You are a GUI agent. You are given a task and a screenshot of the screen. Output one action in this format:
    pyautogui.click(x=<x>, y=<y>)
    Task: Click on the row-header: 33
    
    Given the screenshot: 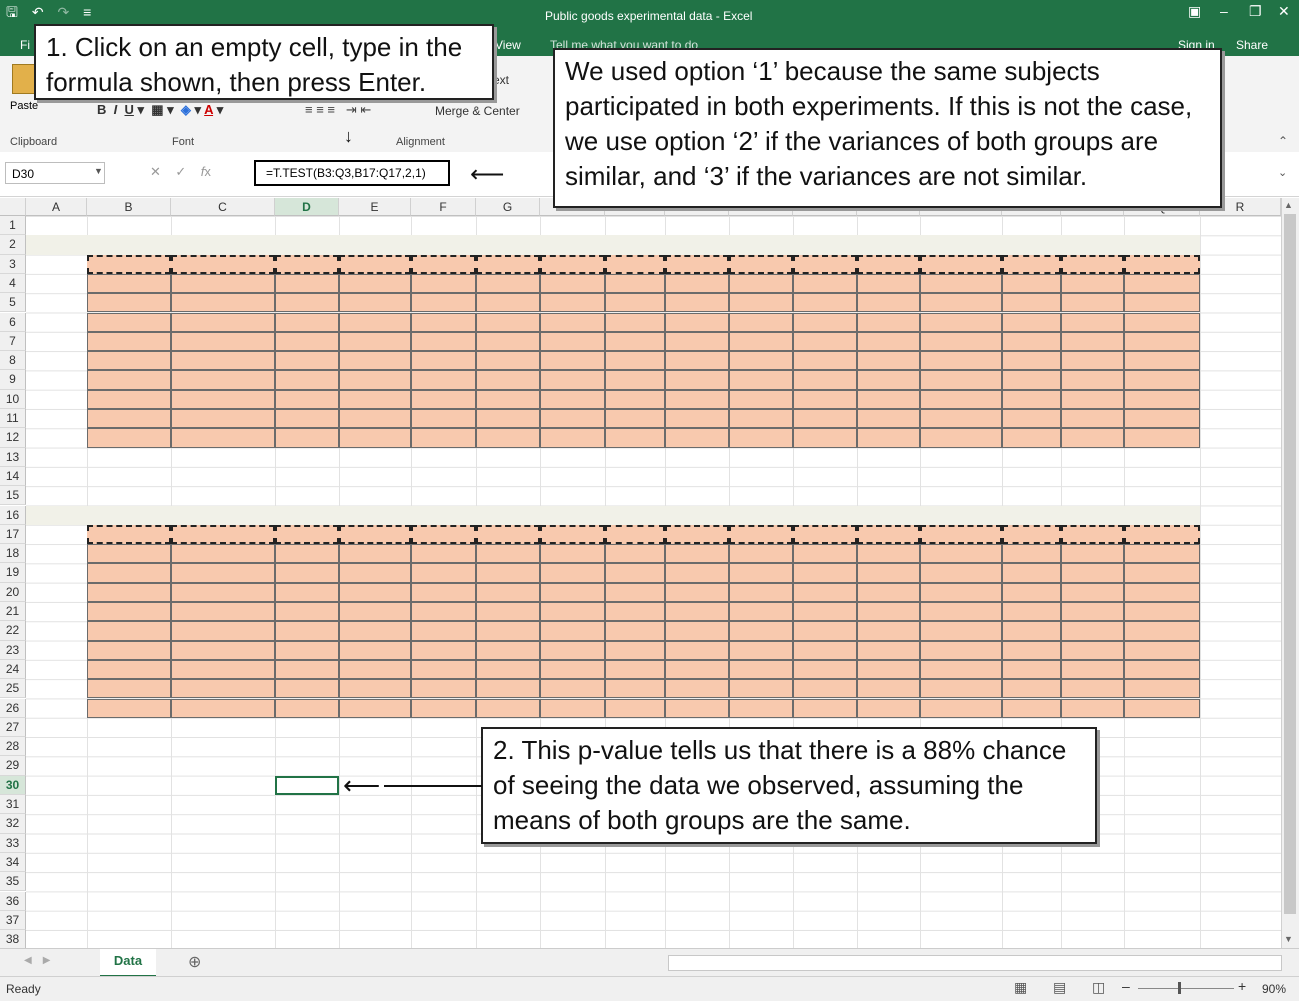 What is the action you would take?
    pyautogui.click(x=13, y=843)
    